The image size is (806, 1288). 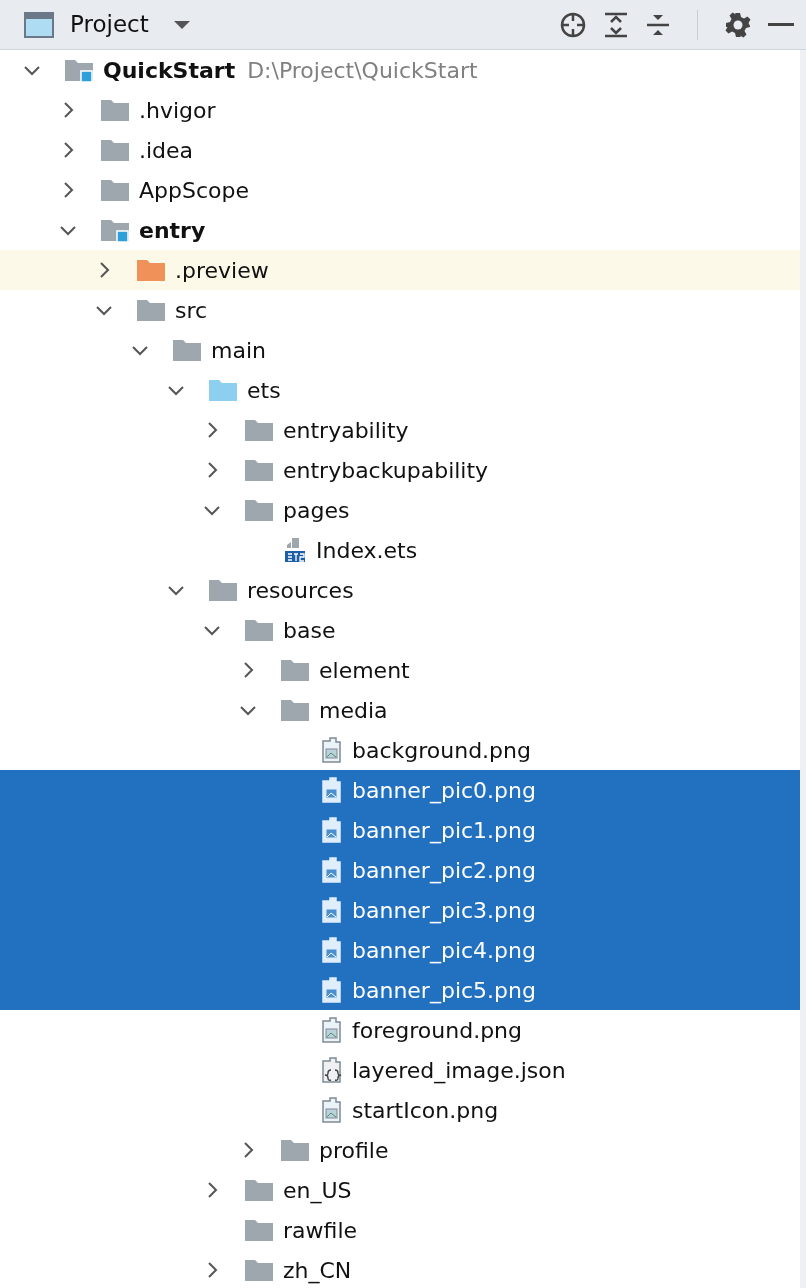 I want to click on tree-row: element, so click(x=400, y=670).